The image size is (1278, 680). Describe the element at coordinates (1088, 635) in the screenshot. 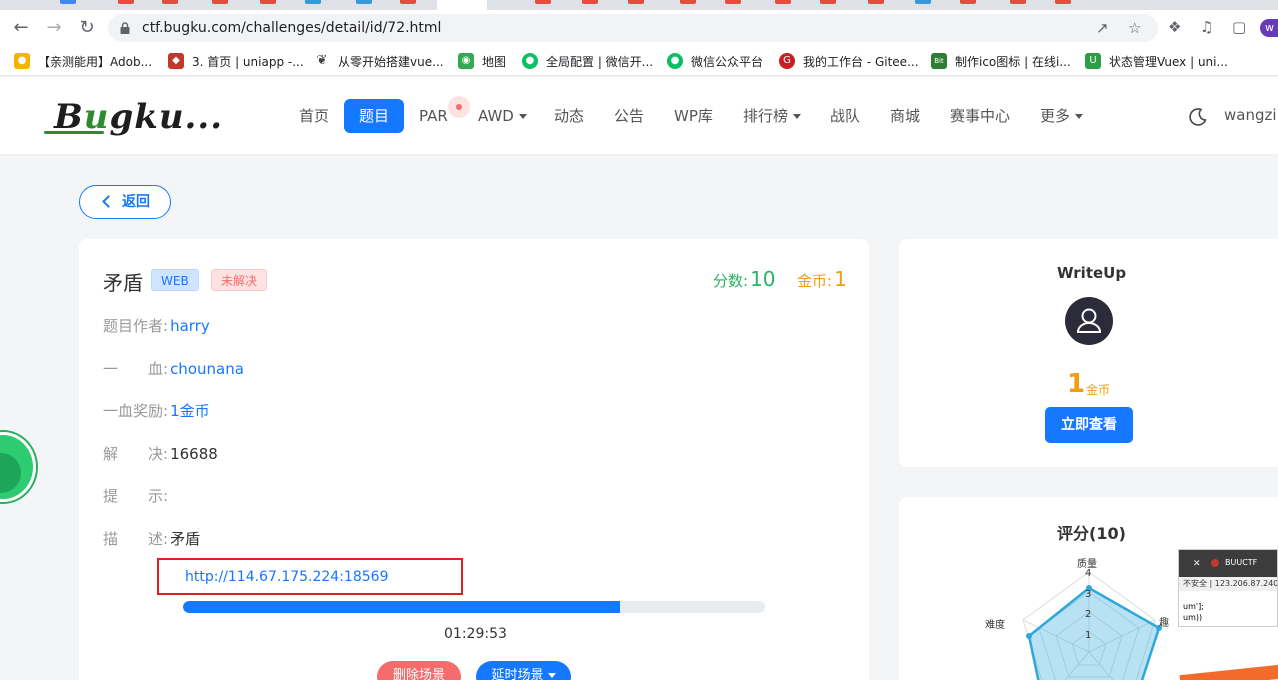

I see `tick-label: 1` at that location.